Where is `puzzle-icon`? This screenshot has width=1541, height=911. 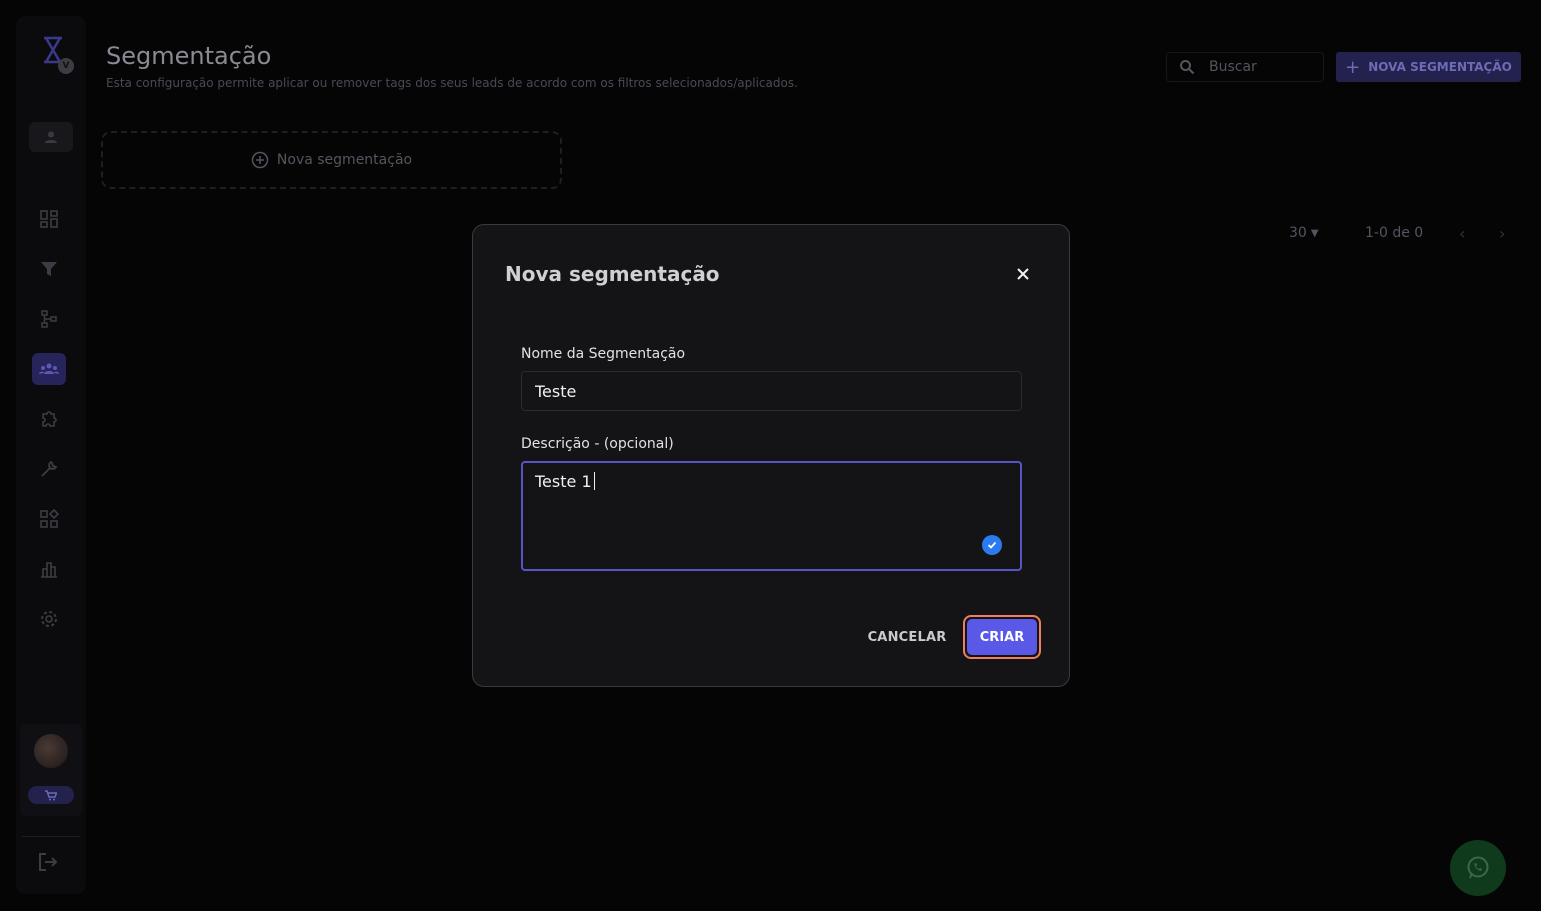 puzzle-icon is located at coordinates (49, 419).